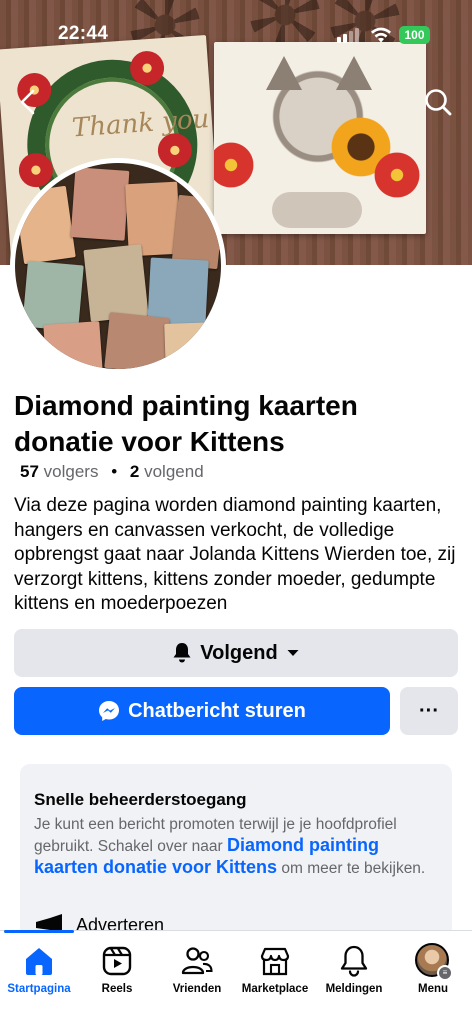 The image size is (472, 1024). What do you see at coordinates (71, 471) in the screenshot?
I see `followers-label: volgers` at bounding box center [71, 471].